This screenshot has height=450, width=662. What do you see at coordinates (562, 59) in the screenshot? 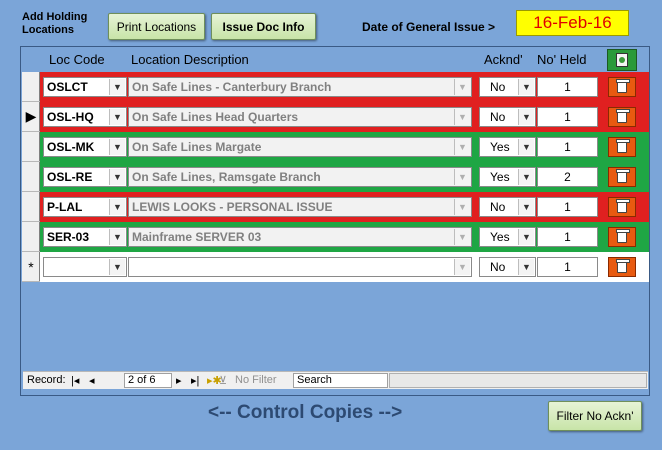
I see `column-header-no-held: No' Held` at bounding box center [562, 59].